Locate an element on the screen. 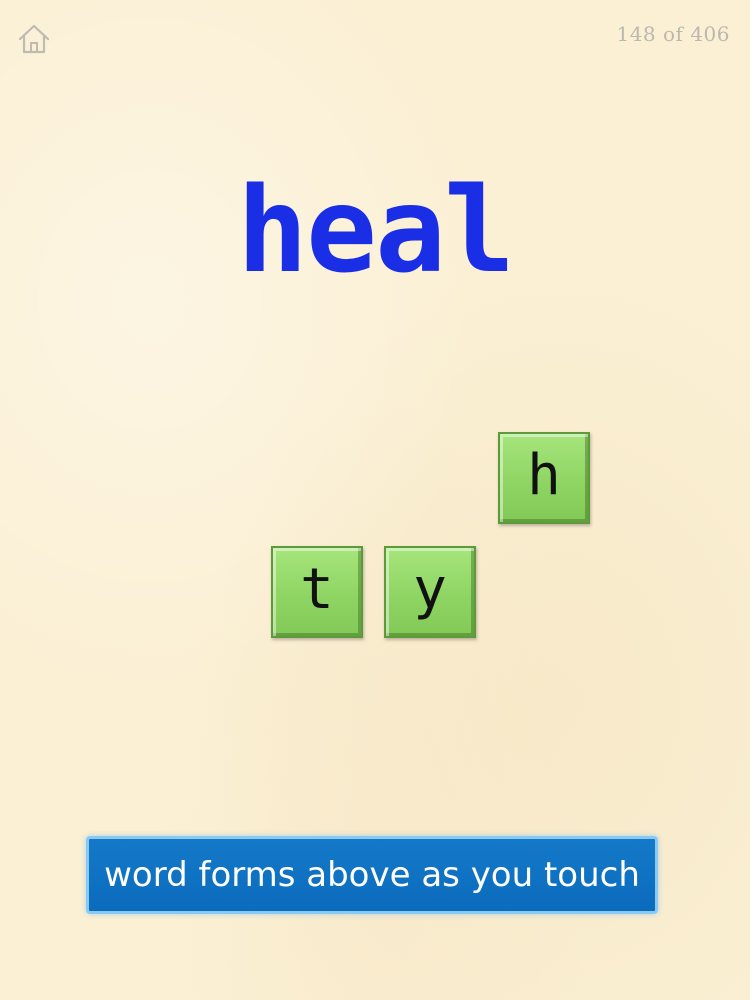  letter-tile-label: y is located at coordinates (430, 589).